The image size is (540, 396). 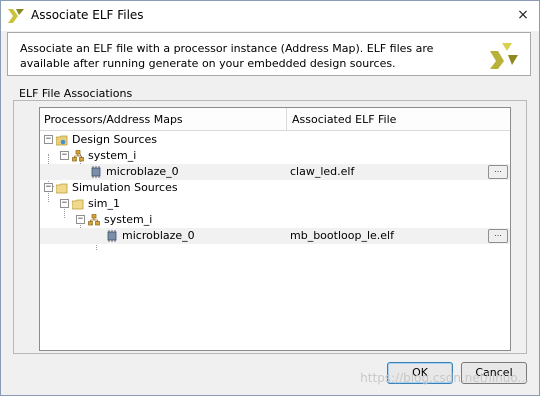 What do you see at coordinates (286, 119) in the screenshot?
I see `column-divider` at bounding box center [286, 119].